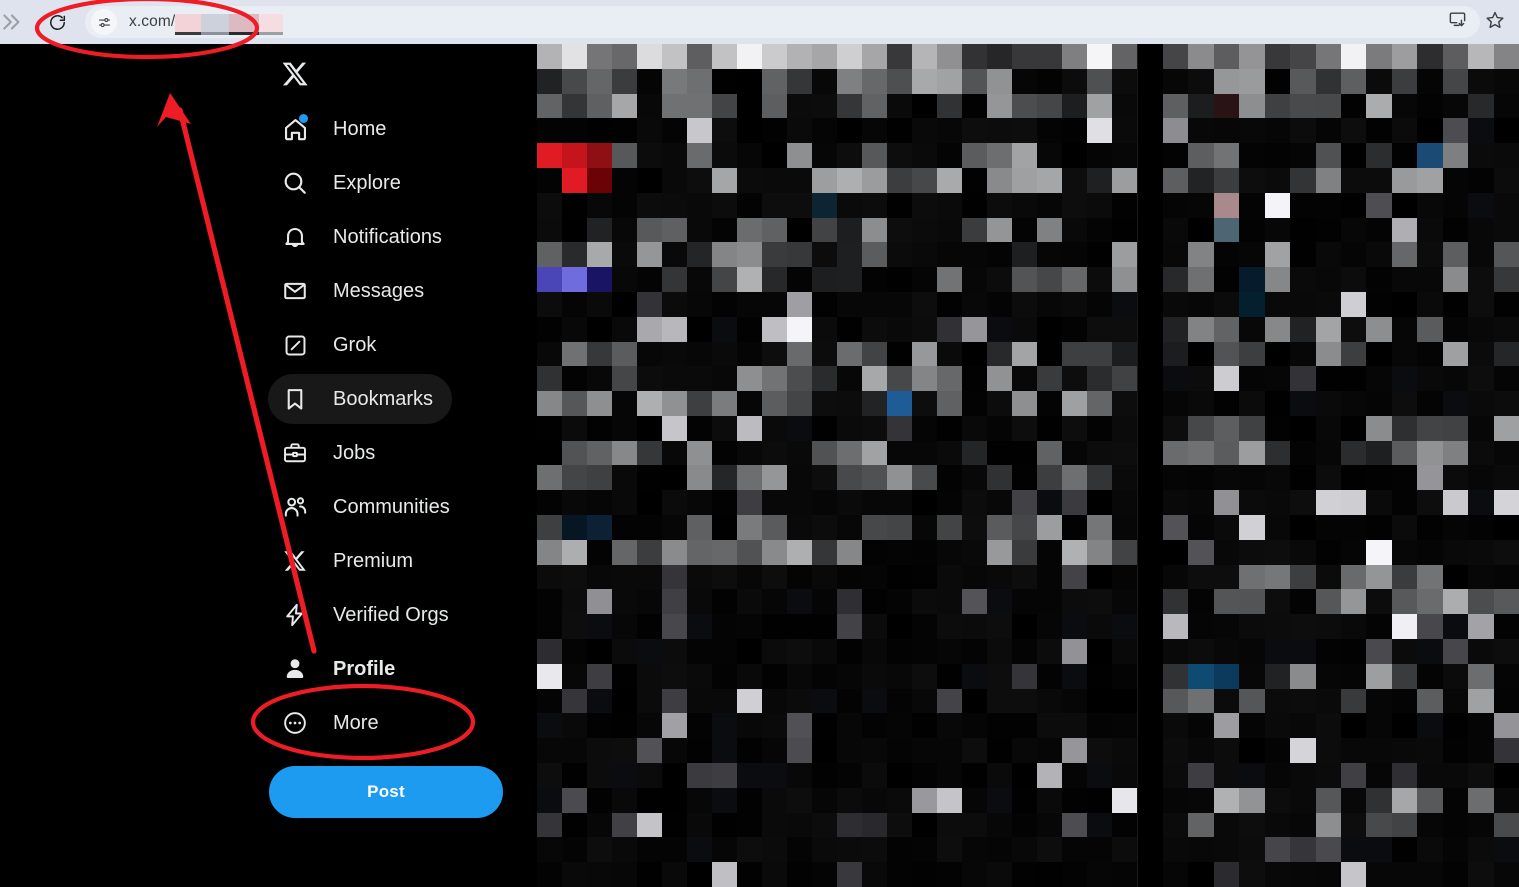 This screenshot has height=887, width=1519. What do you see at coordinates (368, 507) in the screenshot?
I see `sidebar-item-communities: Communities` at bounding box center [368, 507].